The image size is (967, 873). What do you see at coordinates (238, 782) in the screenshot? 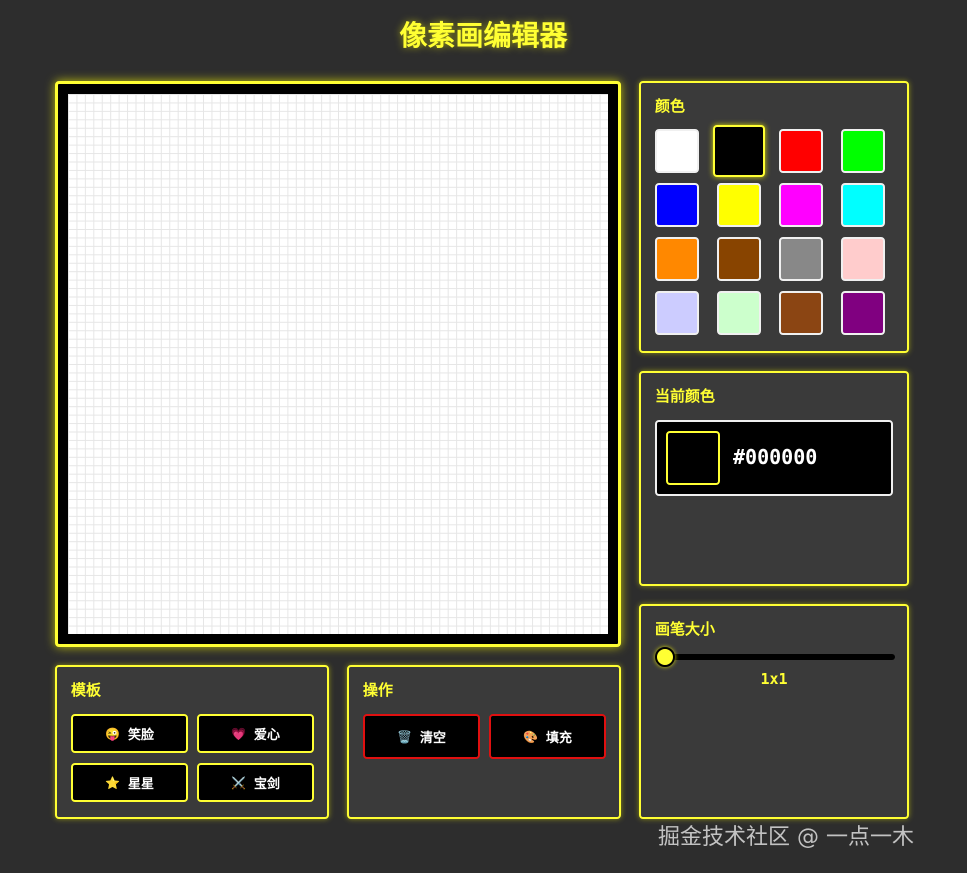
I see `crossed-swords-icon: ⚔️` at bounding box center [238, 782].